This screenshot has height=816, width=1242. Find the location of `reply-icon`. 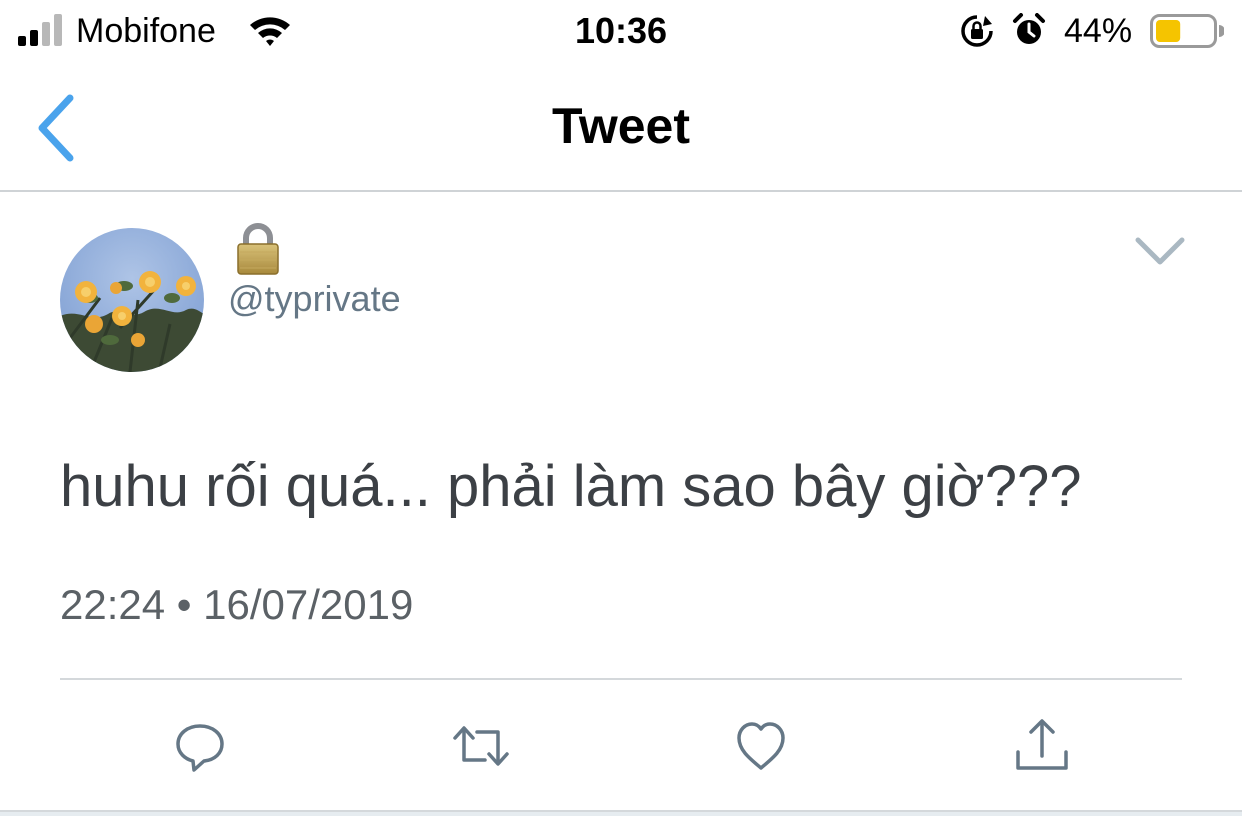

reply-icon is located at coordinates (200, 748).